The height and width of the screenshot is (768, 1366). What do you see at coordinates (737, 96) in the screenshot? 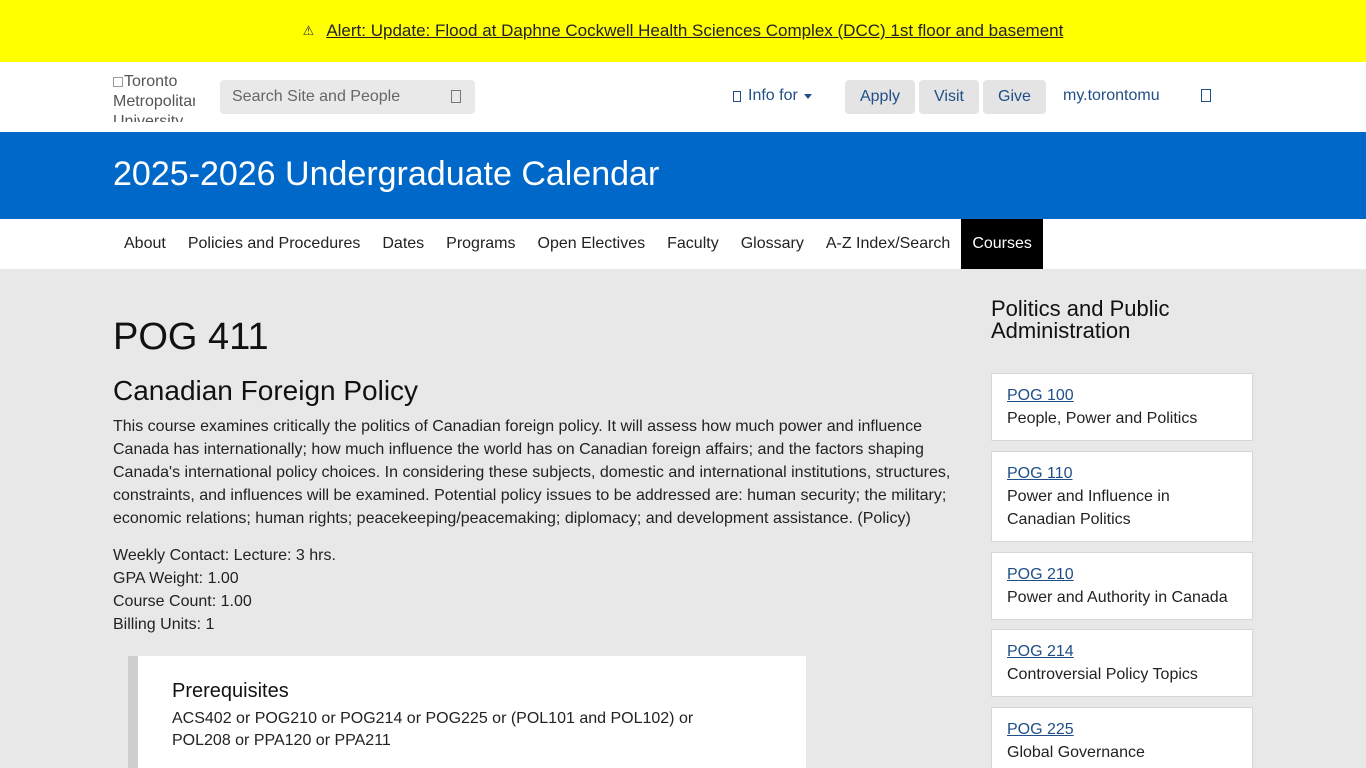
I see `user-icon` at bounding box center [737, 96].